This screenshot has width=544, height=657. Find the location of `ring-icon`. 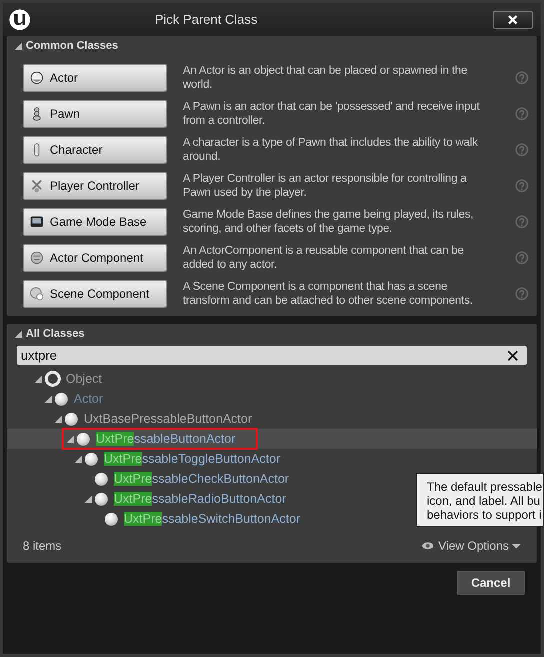

ring-icon is located at coordinates (53, 379).